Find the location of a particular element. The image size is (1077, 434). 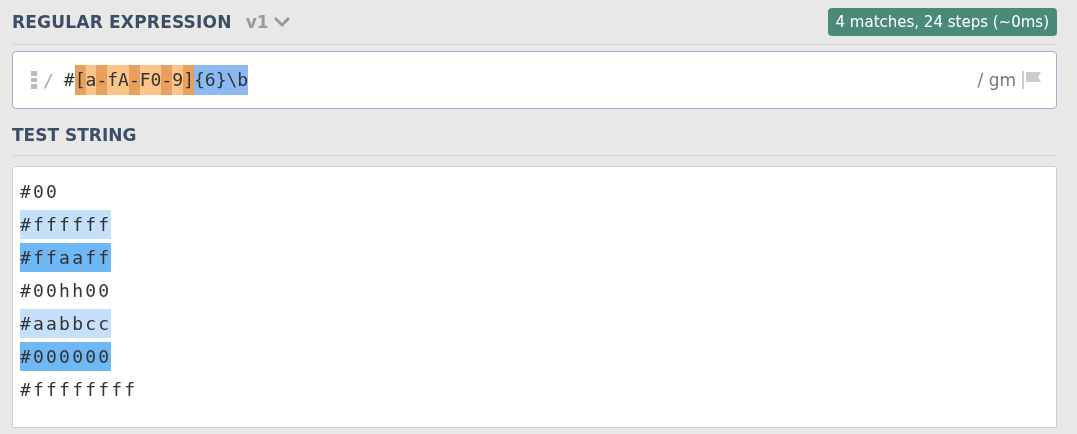

regex-delimiter: / is located at coordinates (48, 80).